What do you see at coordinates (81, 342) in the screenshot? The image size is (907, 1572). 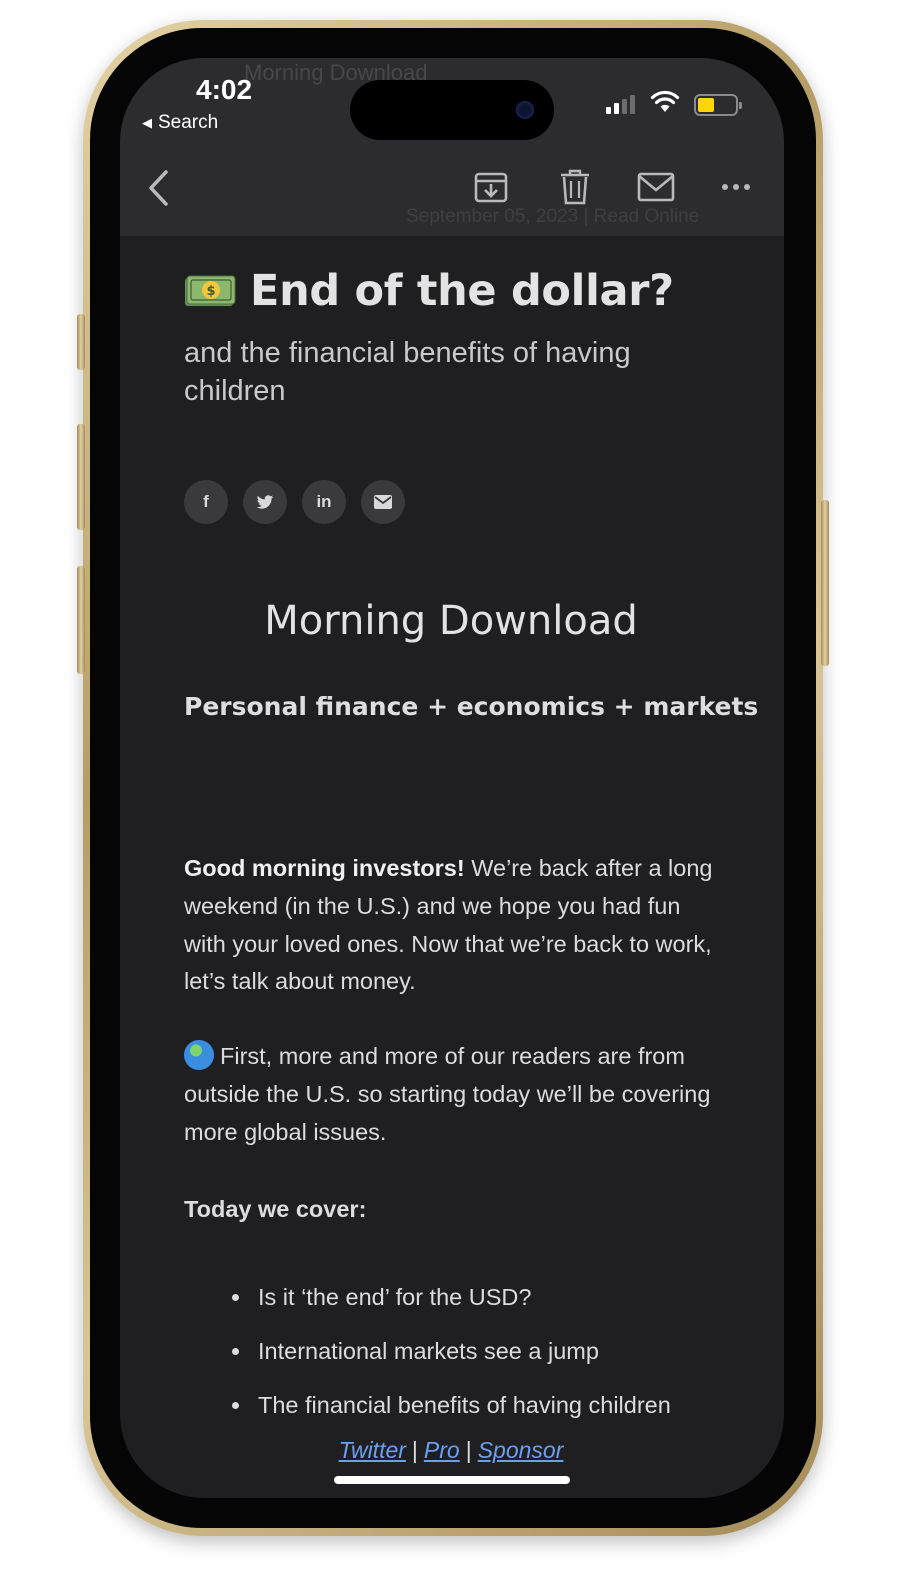 I see `action-button` at bounding box center [81, 342].